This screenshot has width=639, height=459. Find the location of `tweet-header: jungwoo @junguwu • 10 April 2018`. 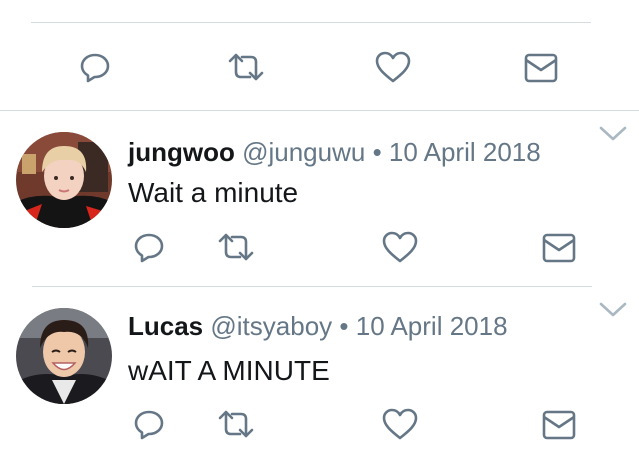

tweet-header: jungwoo @junguwu • 10 April 2018 is located at coordinates (334, 152).